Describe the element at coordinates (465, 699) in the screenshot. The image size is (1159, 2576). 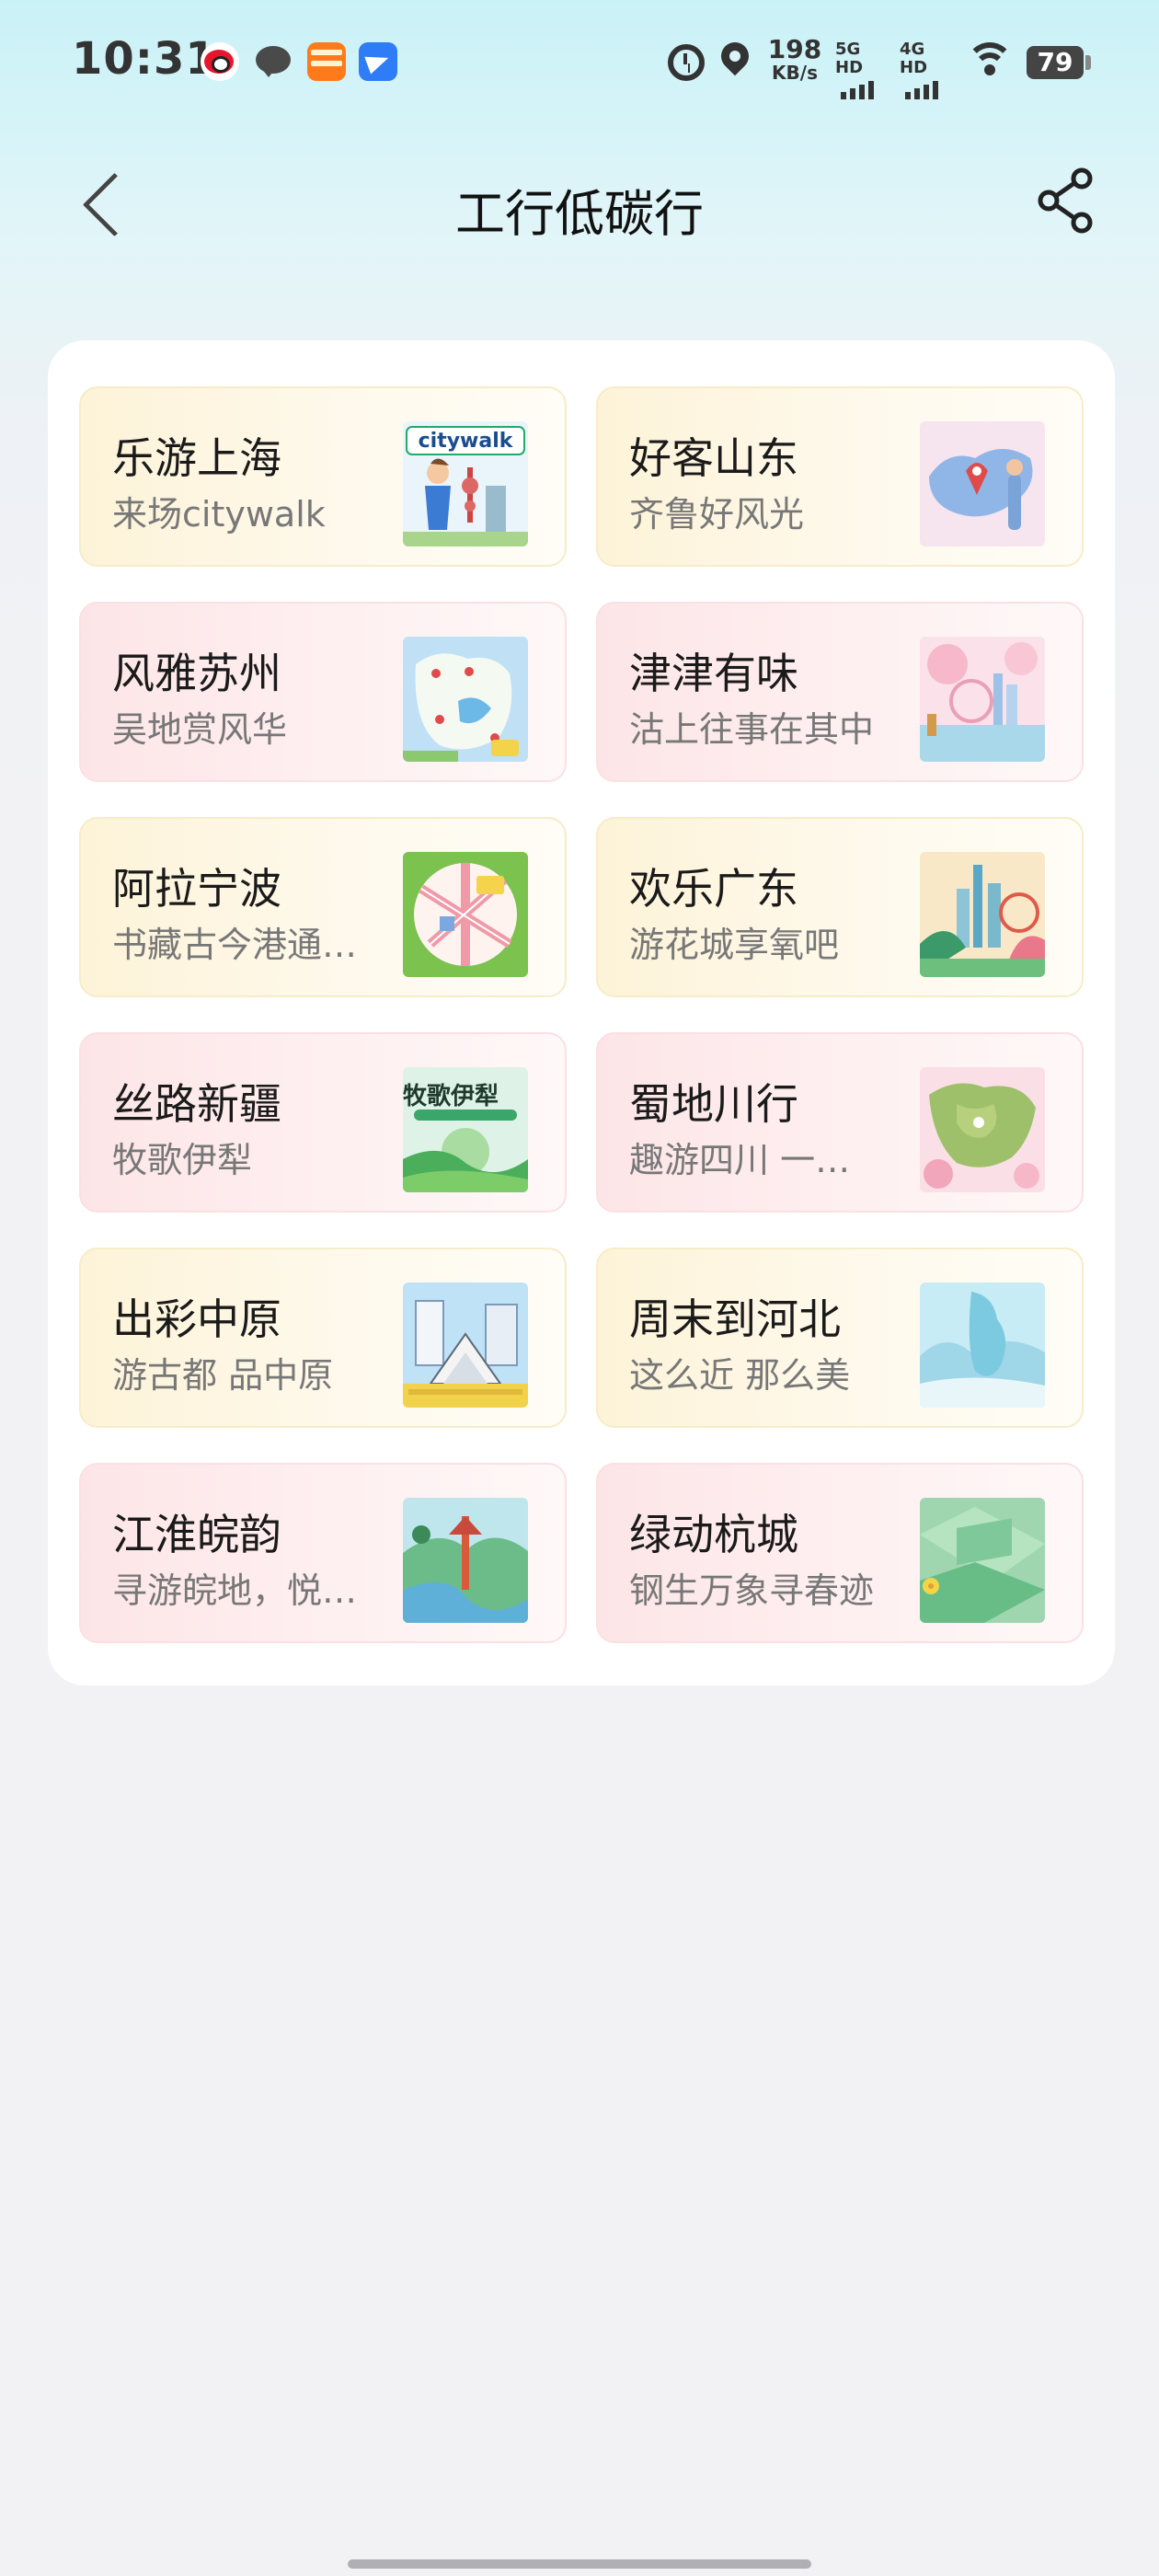
I see `suzhou-image` at that location.